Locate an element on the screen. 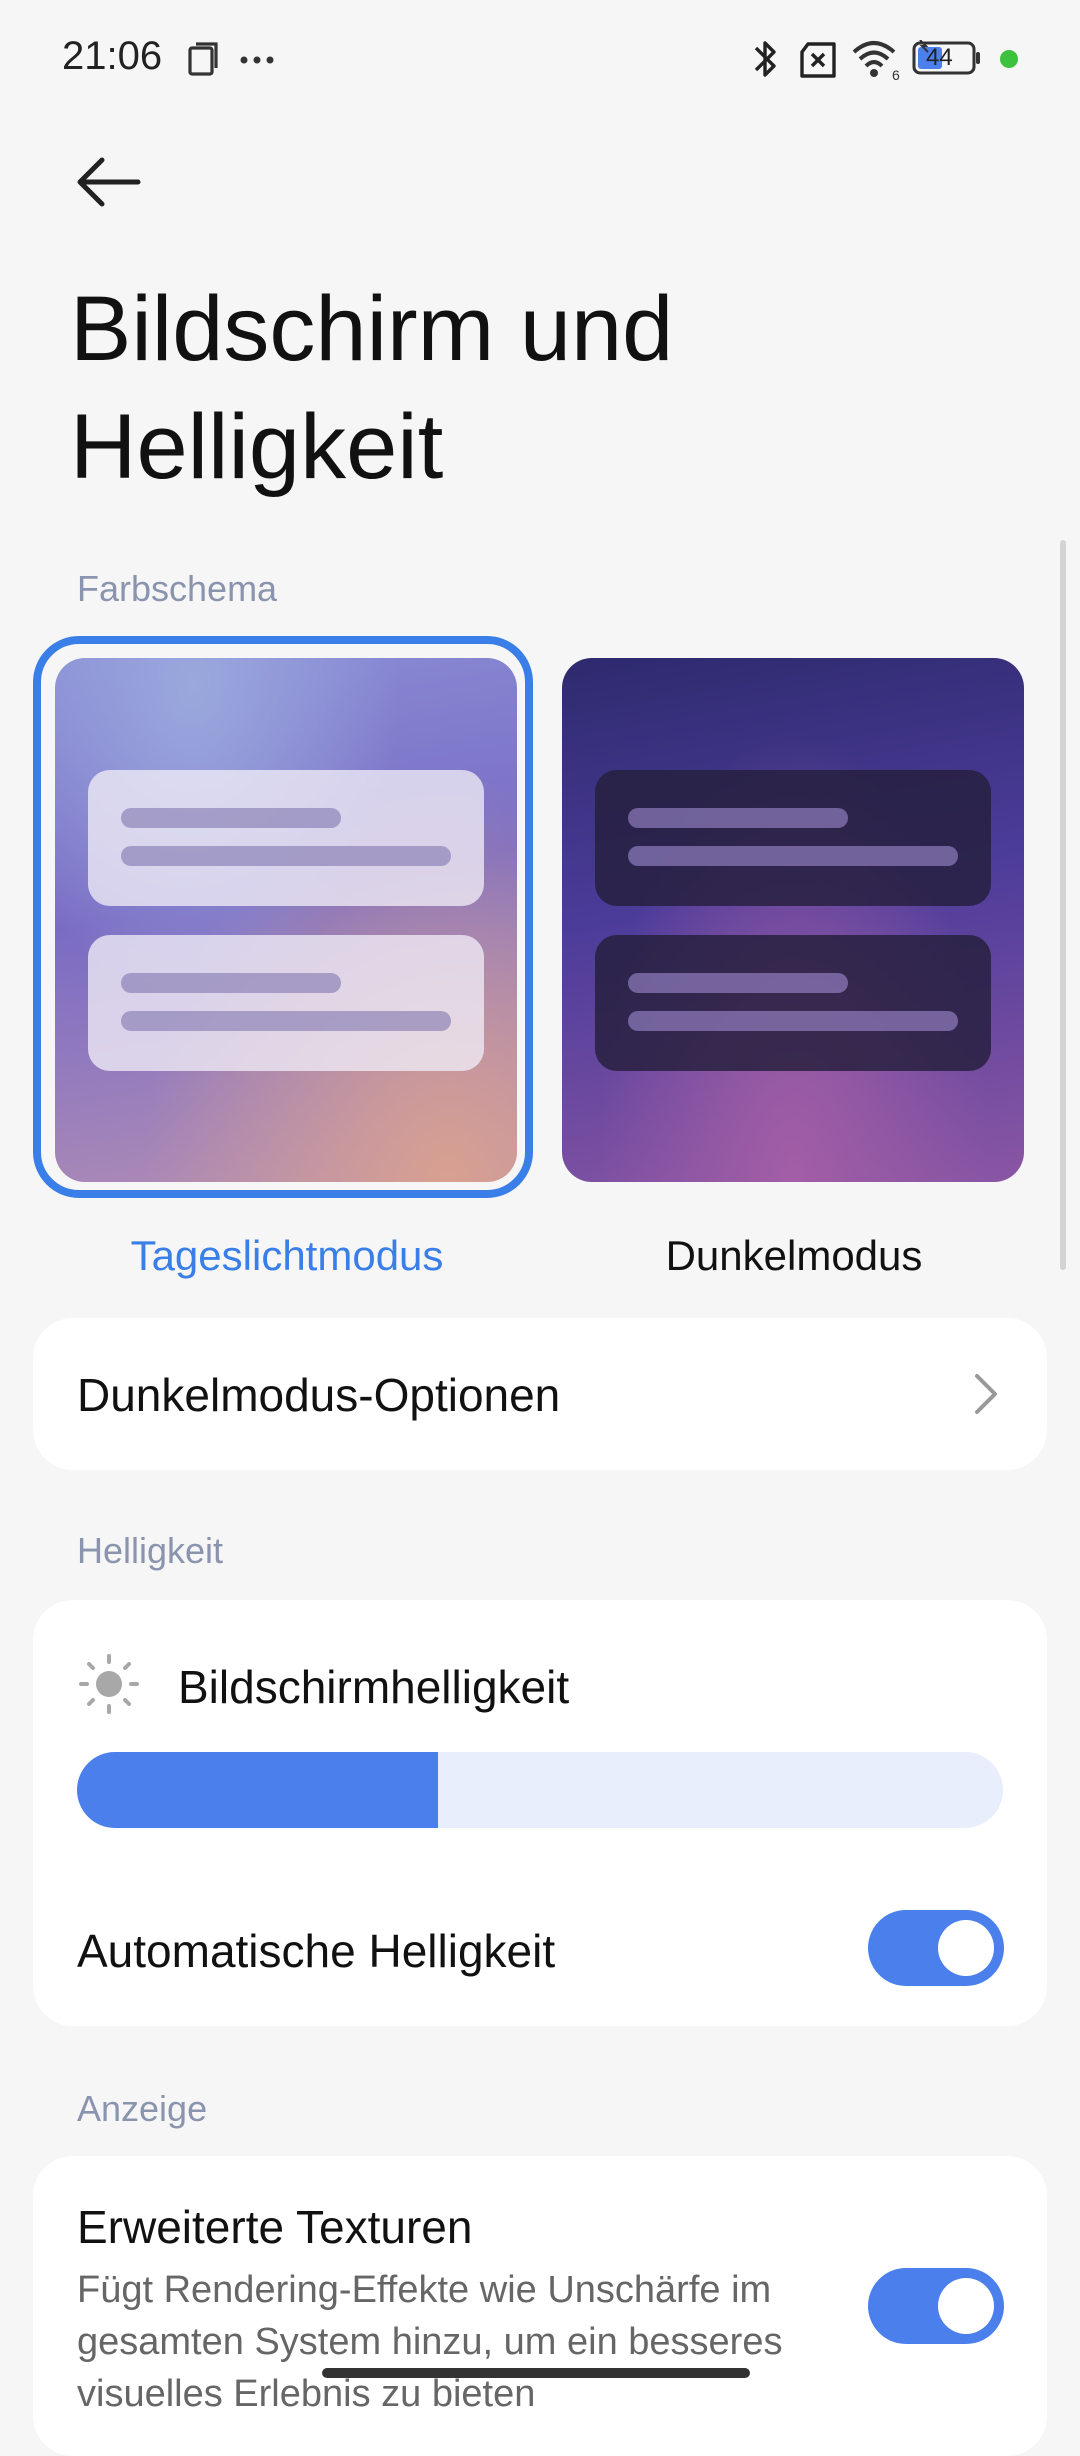  sun-icon is located at coordinates (109, 1684).